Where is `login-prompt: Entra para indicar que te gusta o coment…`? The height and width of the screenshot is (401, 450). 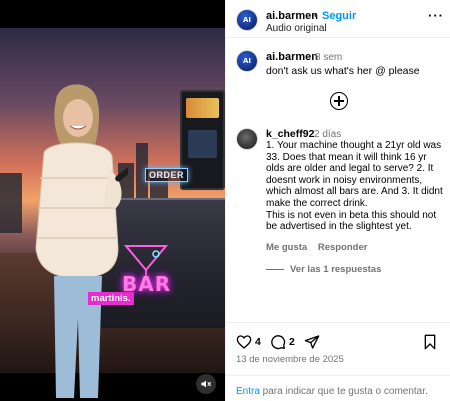 login-prompt: Entra para indicar que te gusta o coment… is located at coordinates (338, 386).